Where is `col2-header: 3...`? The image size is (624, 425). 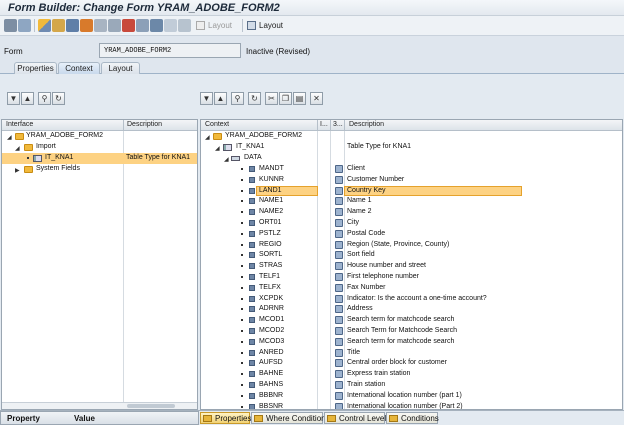
col2-header: 3... is located at coordinates (338, 124).